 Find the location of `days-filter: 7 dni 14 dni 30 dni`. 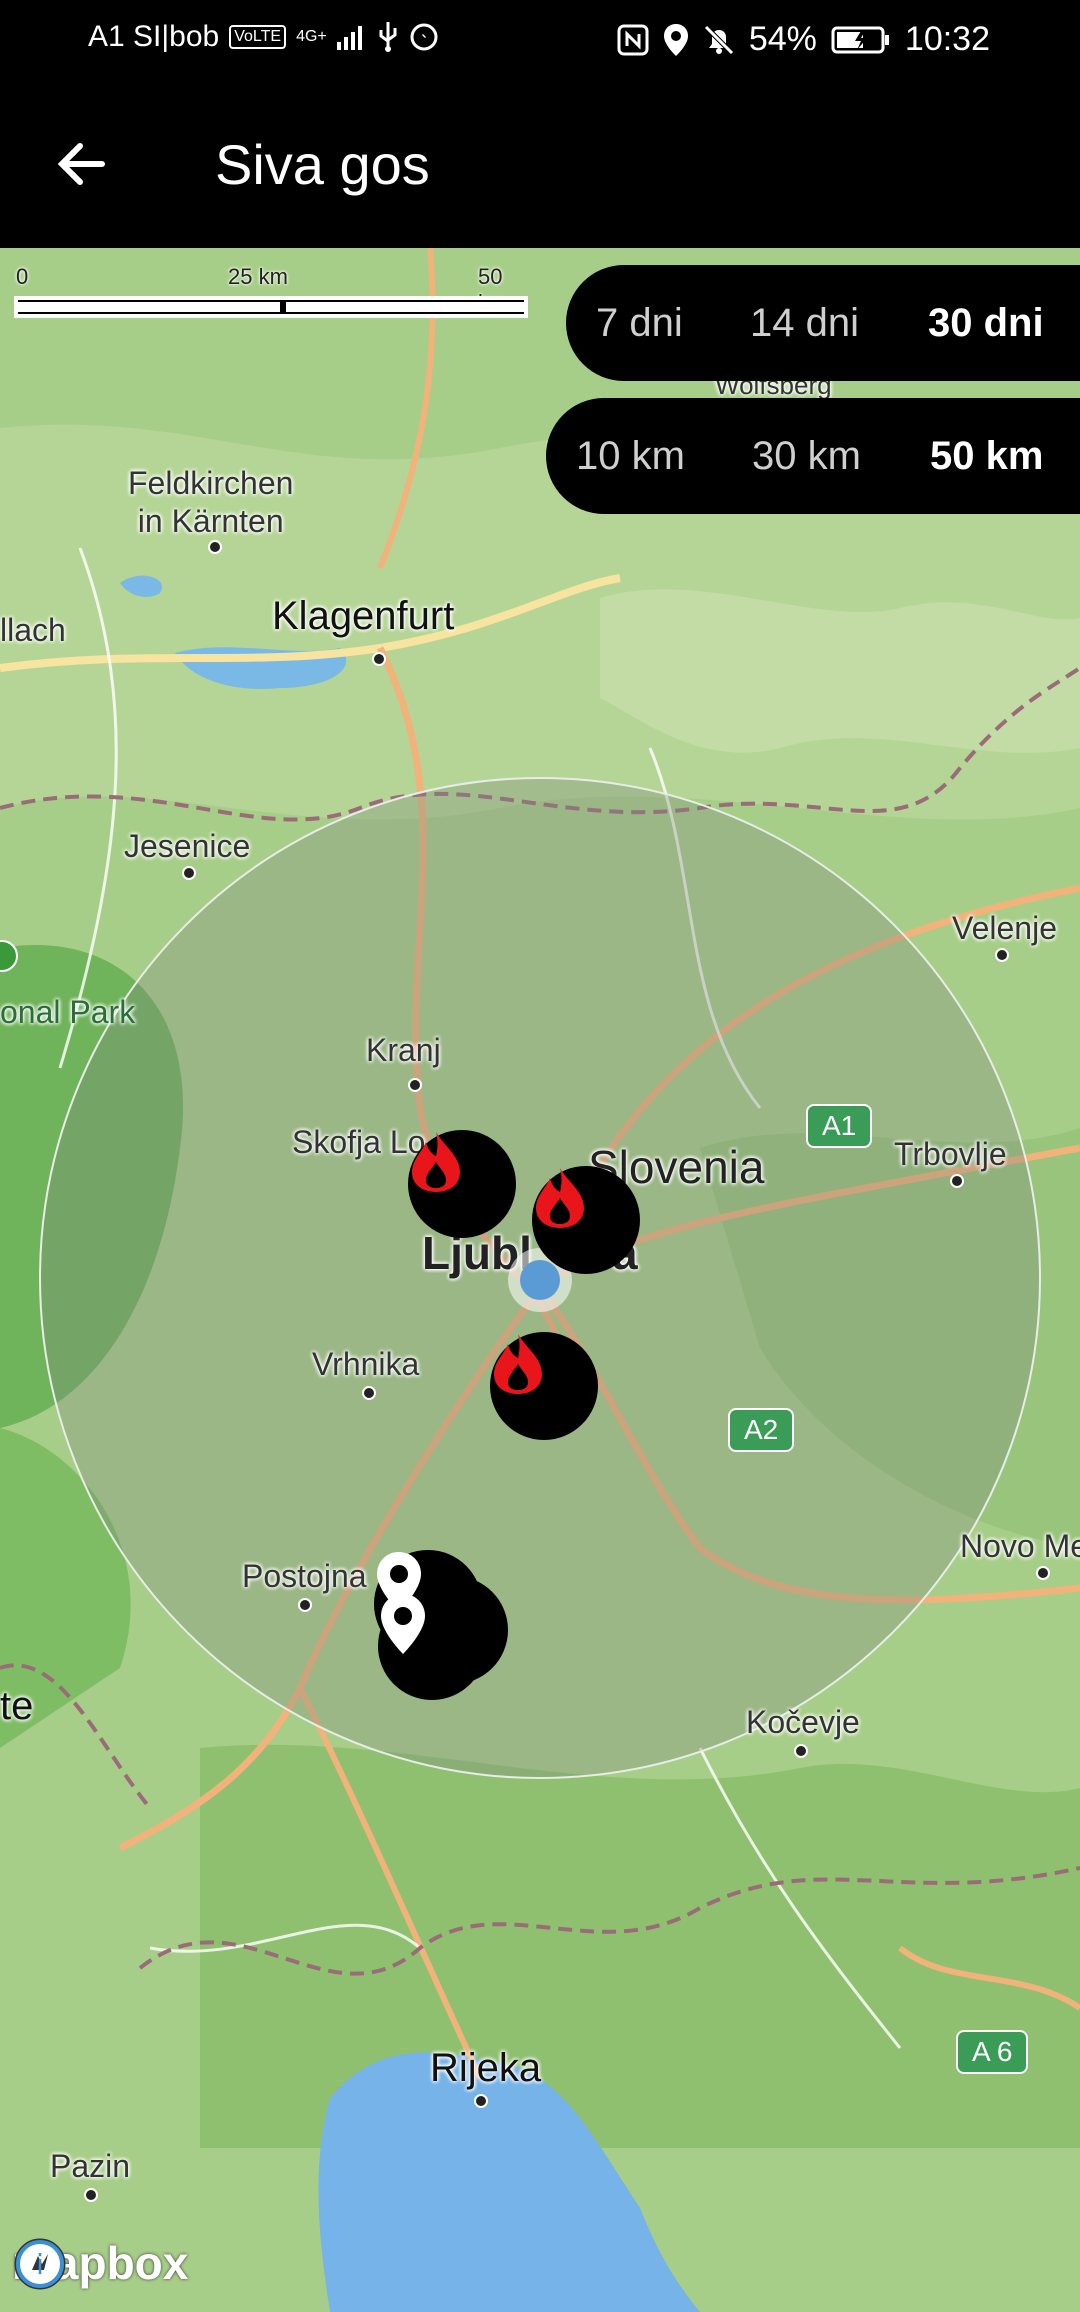

days-filter: 7 dni 14 dni 30 dni is located at coordinates (823, 323).